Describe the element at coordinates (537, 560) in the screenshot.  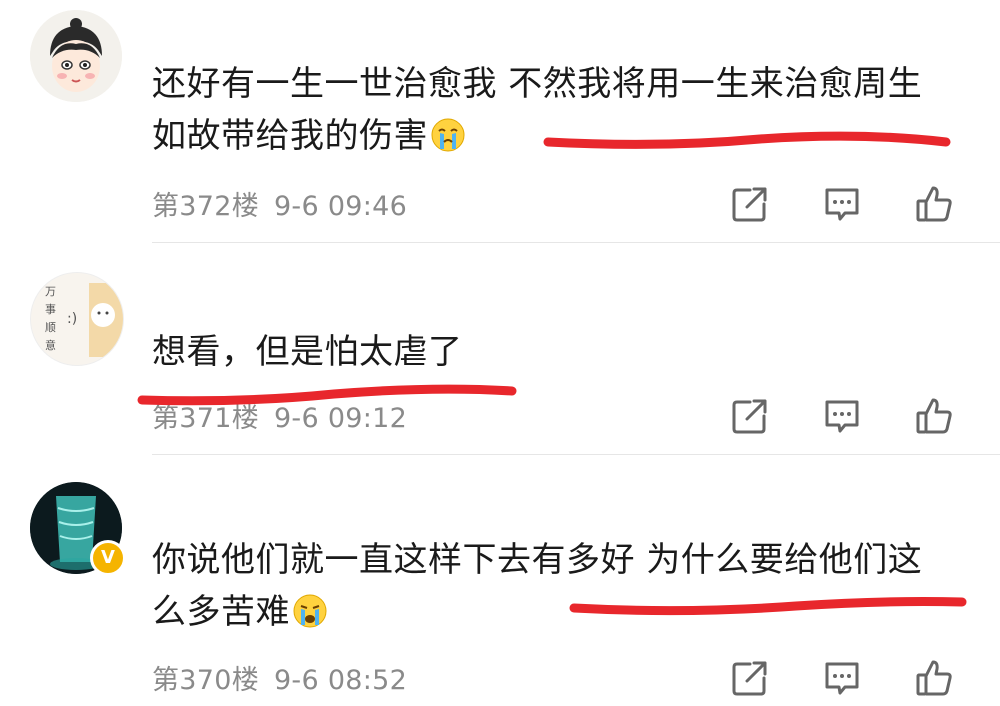
I see `comment-text-line: 你说他们就一直这样下去有多好 为什么要给他们这` at that location.